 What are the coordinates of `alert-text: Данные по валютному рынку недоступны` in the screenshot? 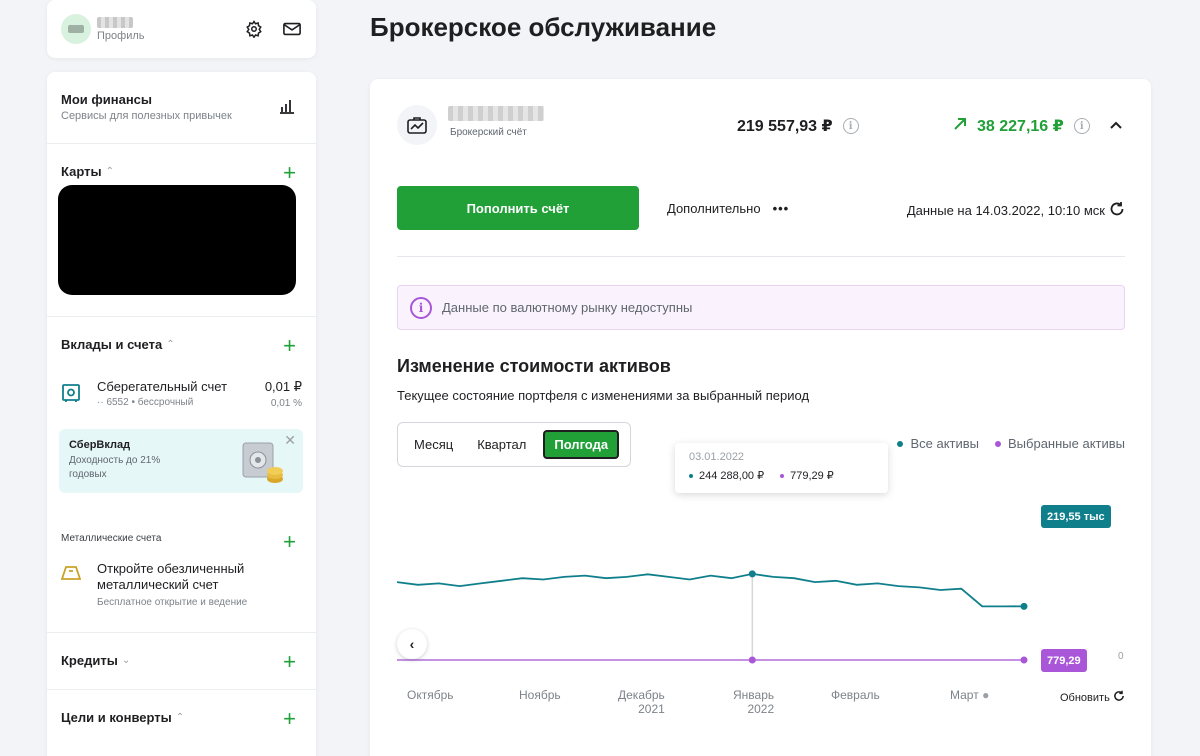 It's located at (567, 307).